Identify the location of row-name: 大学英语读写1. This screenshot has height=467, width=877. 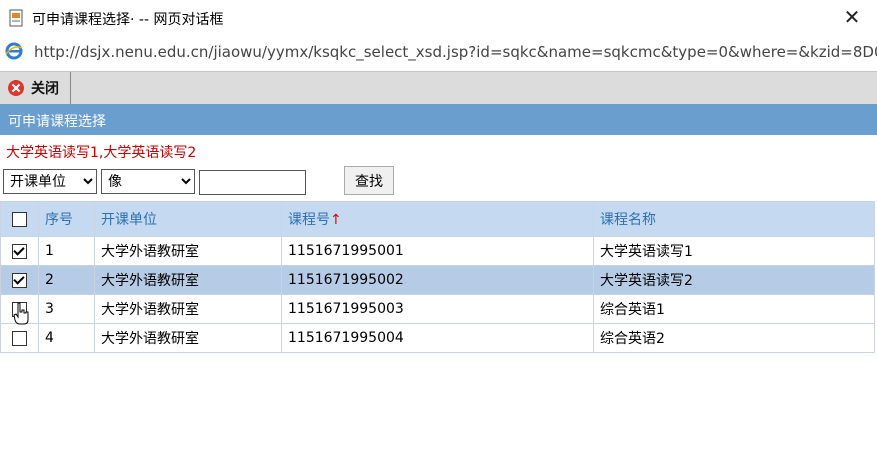
(734, 251).